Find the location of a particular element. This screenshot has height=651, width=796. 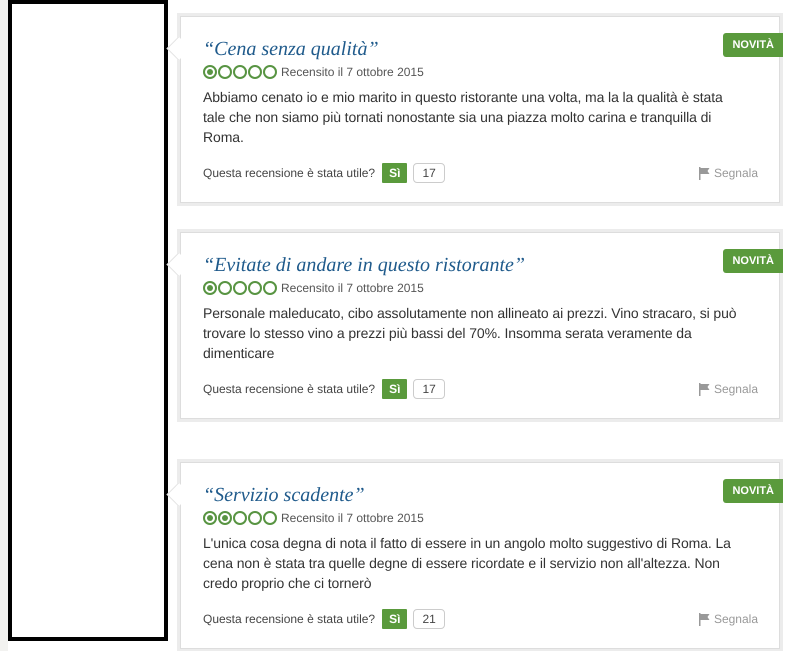

review-title: “Evitate di andare in questo ristorante” is located at coordinates (364, 265).